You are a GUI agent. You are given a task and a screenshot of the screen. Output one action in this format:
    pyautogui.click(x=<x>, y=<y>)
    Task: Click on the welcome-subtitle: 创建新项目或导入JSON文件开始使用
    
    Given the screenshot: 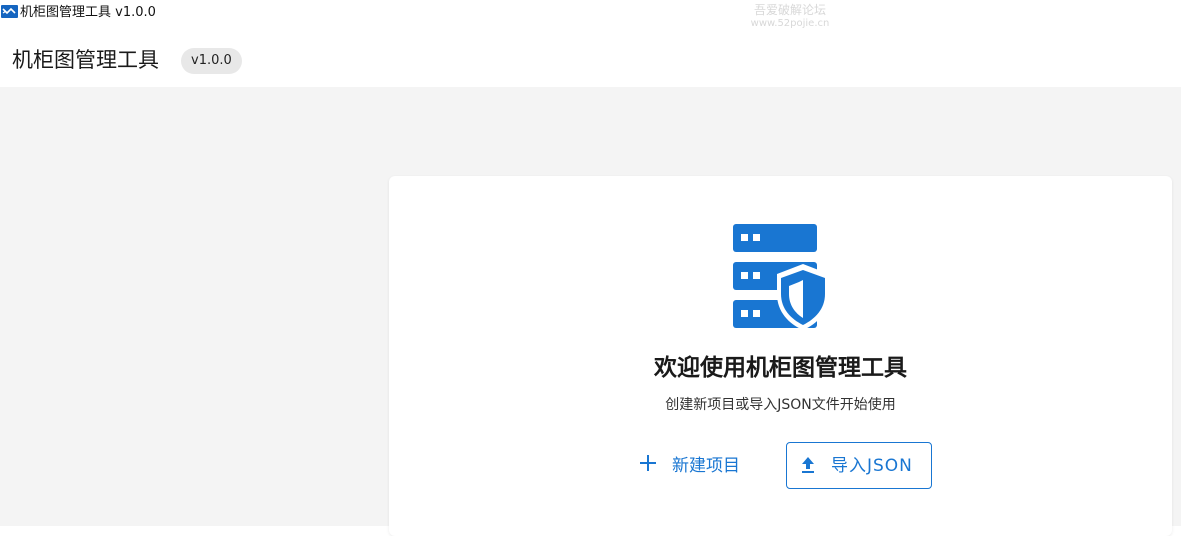 What is the action you would take?
    pyautogui.click(x=780, y=405)
    